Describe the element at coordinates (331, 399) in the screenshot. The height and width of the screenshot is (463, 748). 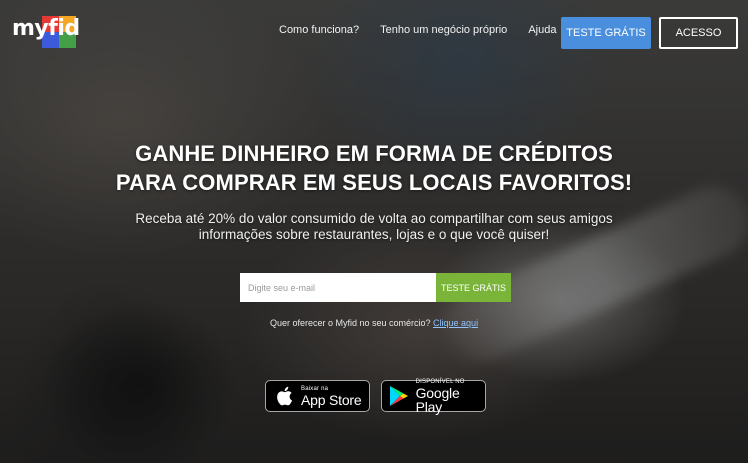
I see `app-store-label: App Store` at that location.